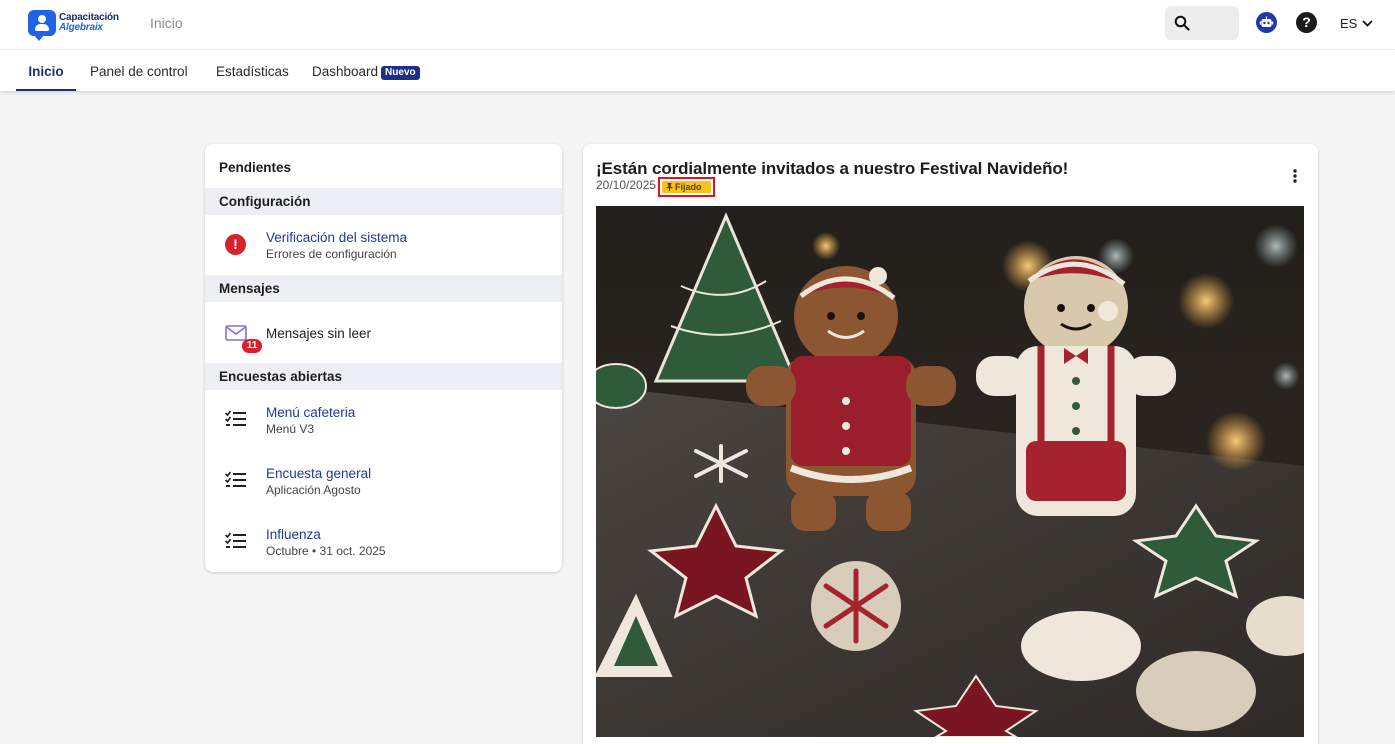 This screenshot has width=1395, height=744. I want to click on list-item-survey: Menú cafeteria Menú V3, so click(383, 420).